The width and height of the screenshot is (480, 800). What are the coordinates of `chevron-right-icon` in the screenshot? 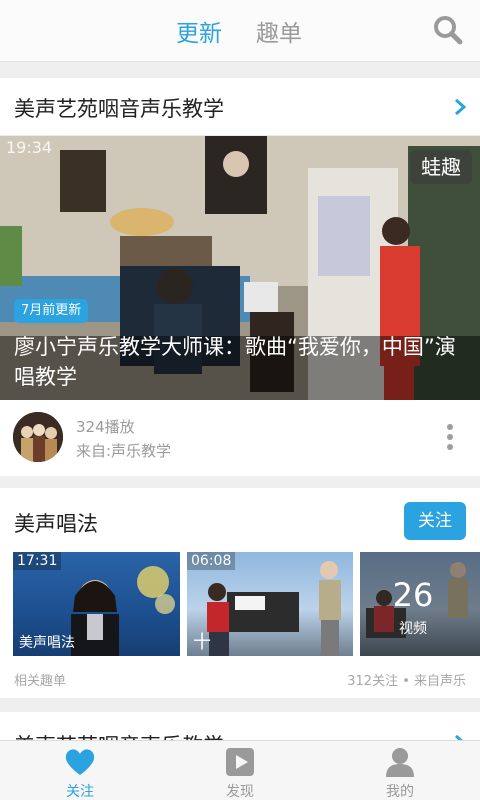 It's located at (460, 107).